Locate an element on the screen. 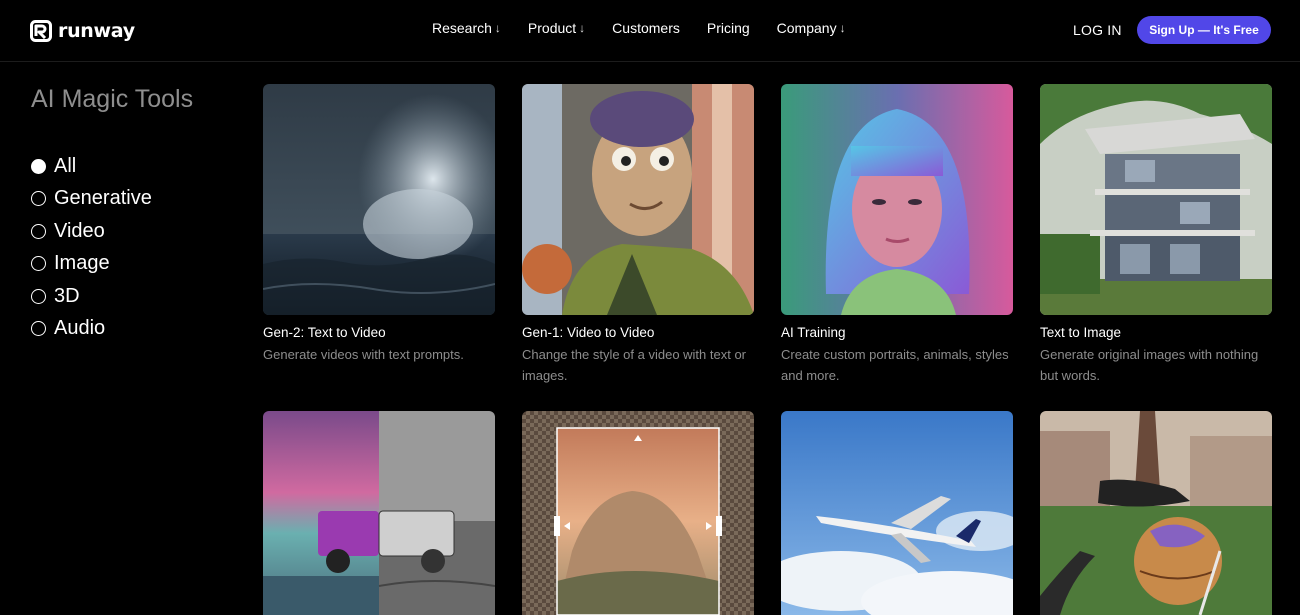 The height and width of the screenshot is (615, 1300). nav-label: Pricing is located at coordinates (728, 28).